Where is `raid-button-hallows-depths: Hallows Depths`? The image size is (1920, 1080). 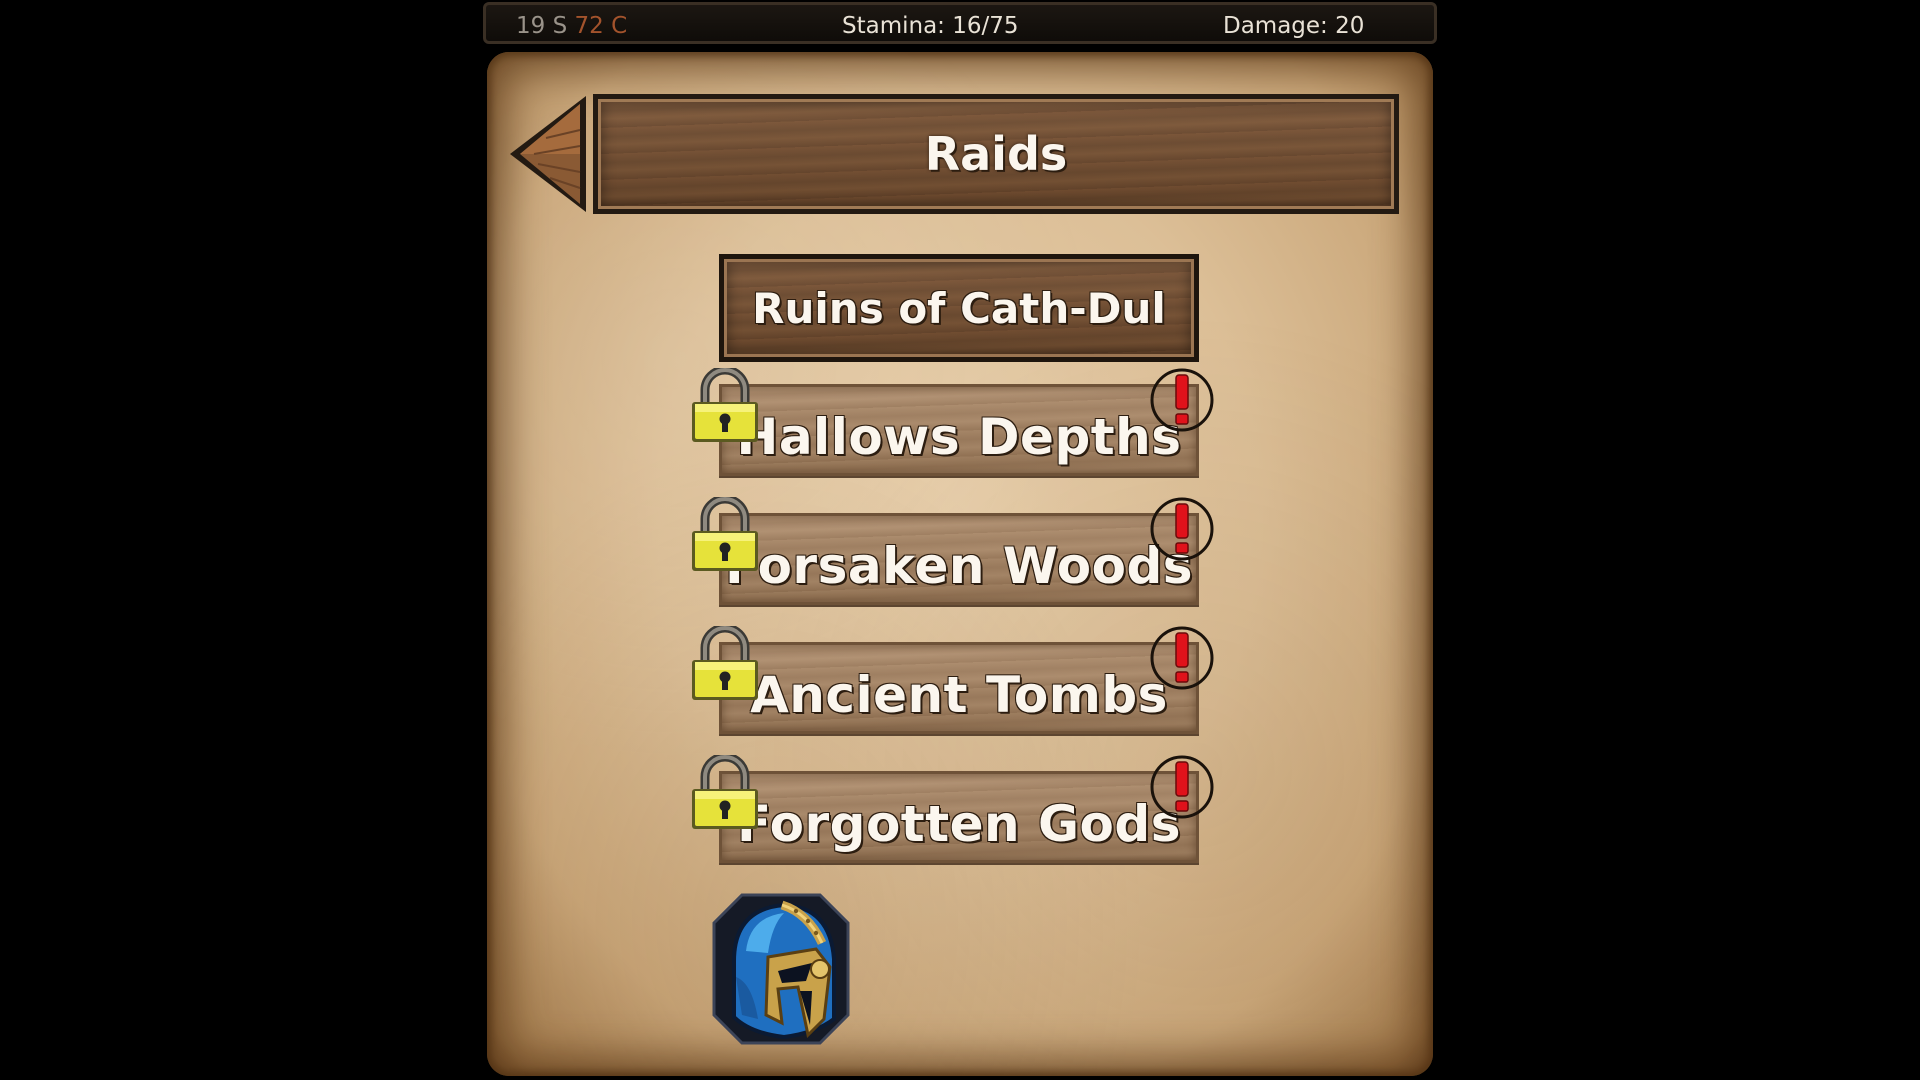
raid-button-hallows-depths: Hallows Depths is located at coordinates (953, 422).